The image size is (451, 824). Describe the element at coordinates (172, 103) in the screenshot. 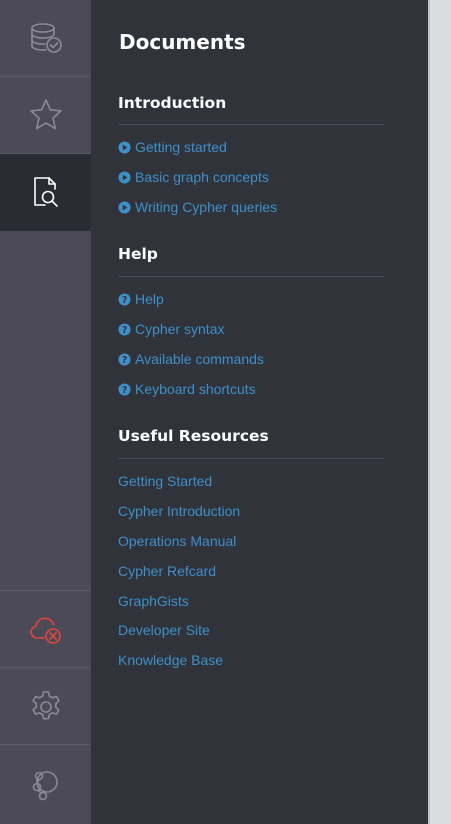

I see `section-heading-introduction: Introduction` at that location.